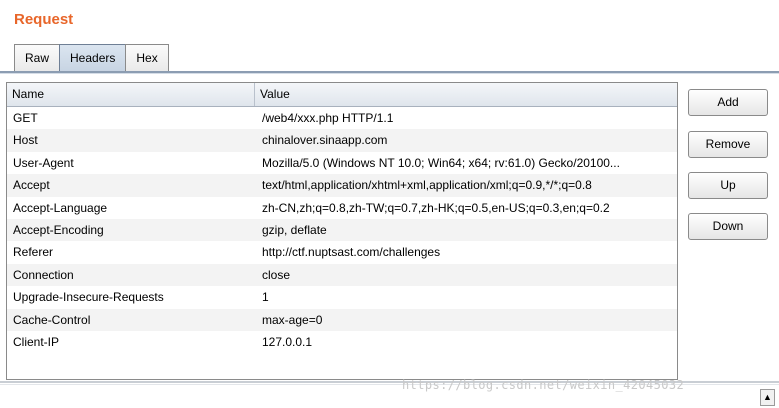 The width and height of the screenshot is (779, 408). What do you see at coordinates (466, 140) in the screenshot?
I see `header-value-cell: chinalover.sinaapp.com` at bounding box center [466, 140].